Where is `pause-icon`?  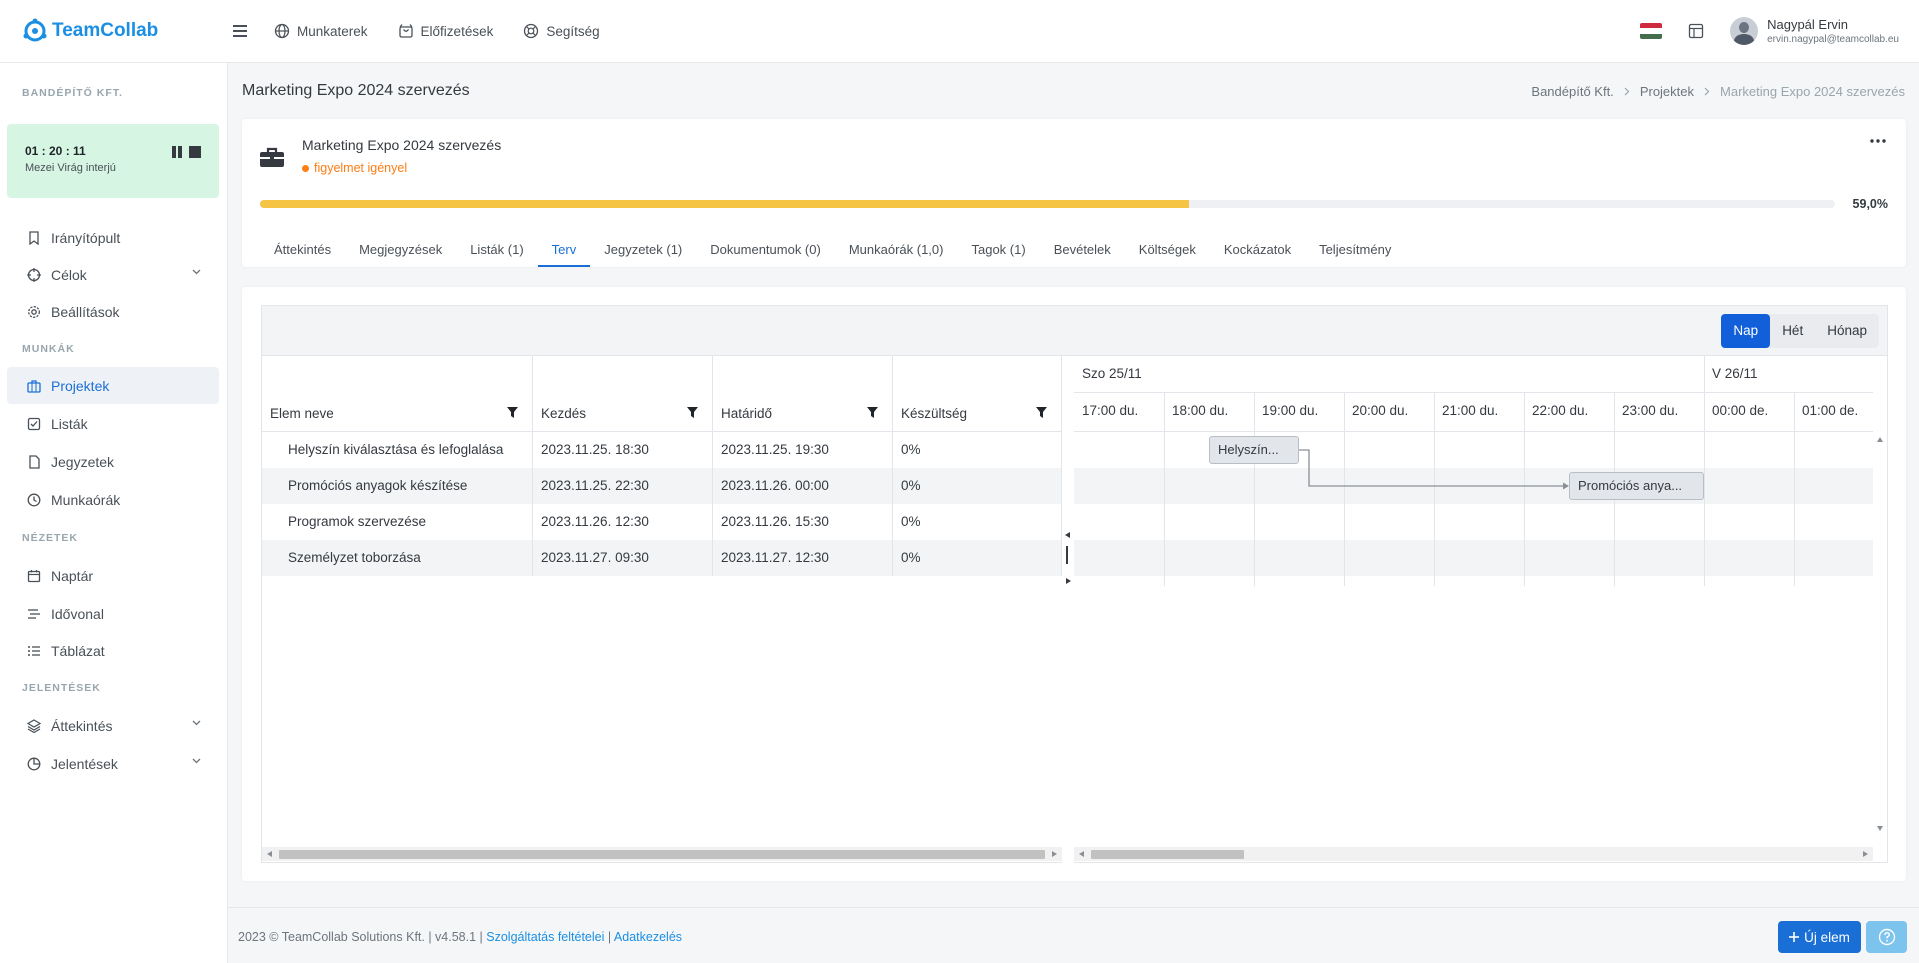
pause-icon is located at coordinates (177, 152).